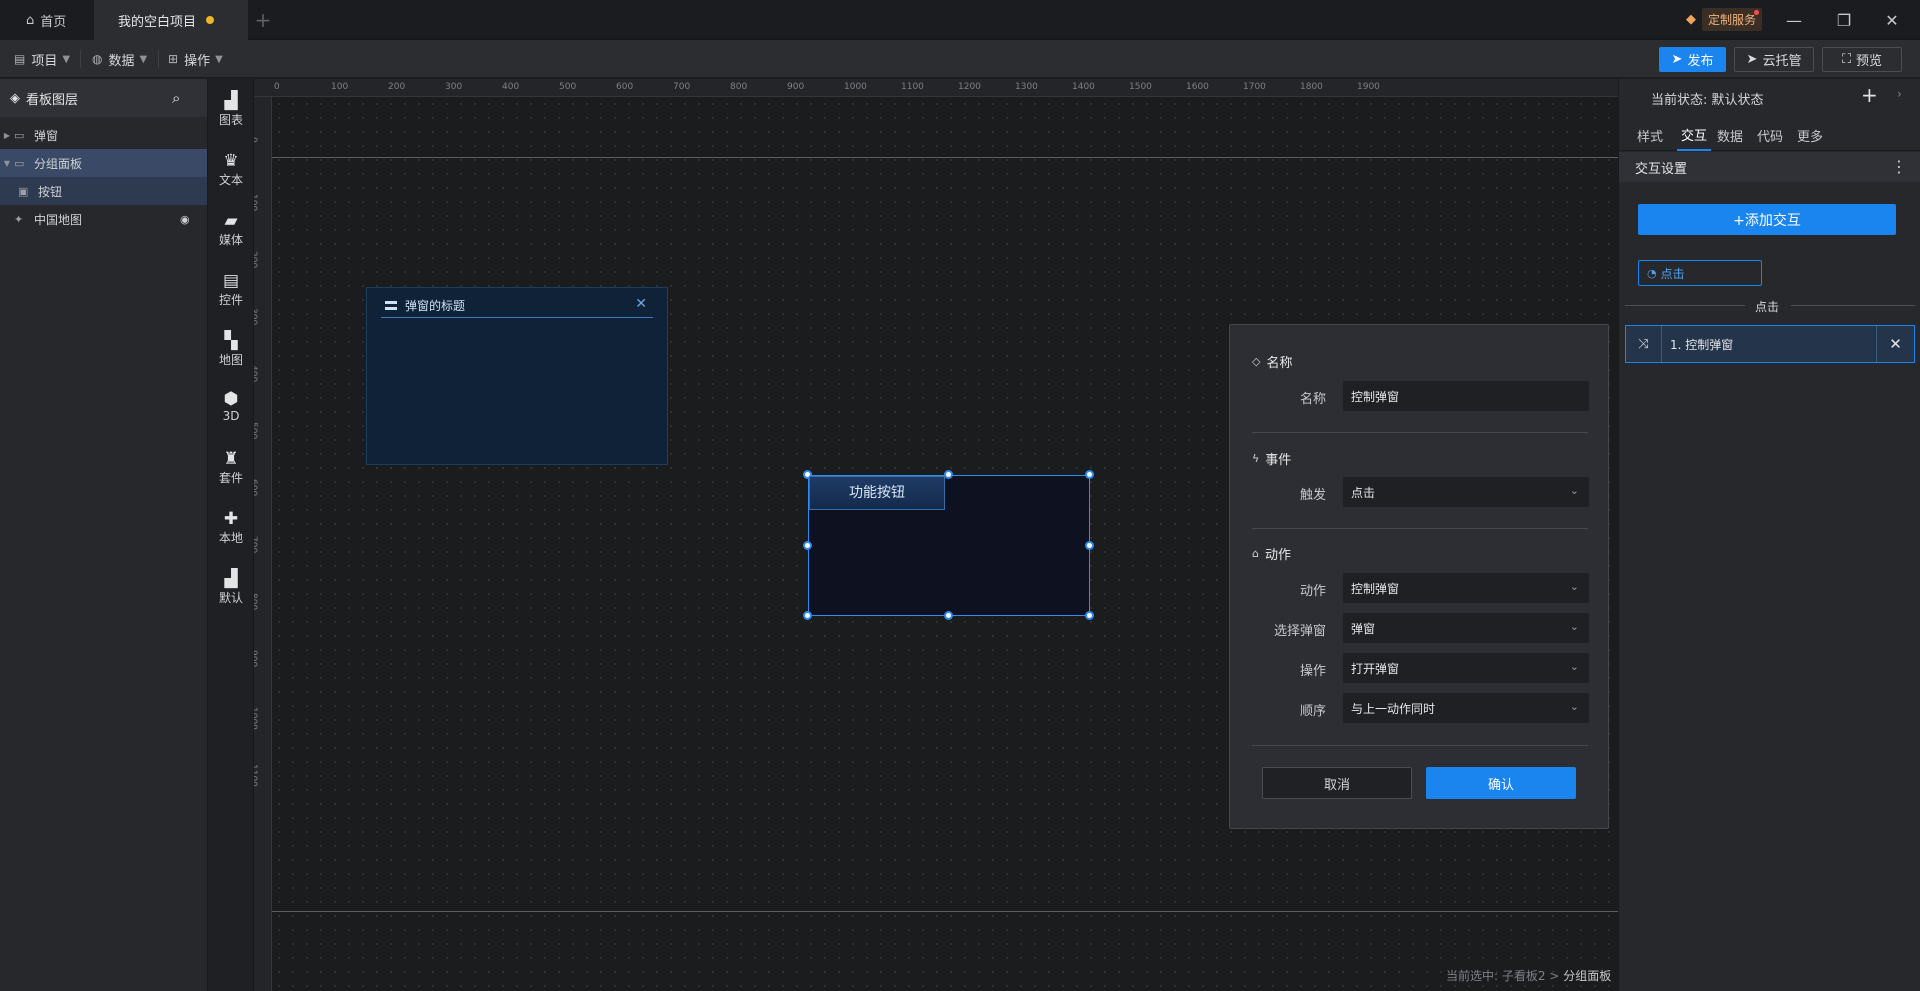  I want to click on diamond-outline-icon: ◇, so click(1256, 361).